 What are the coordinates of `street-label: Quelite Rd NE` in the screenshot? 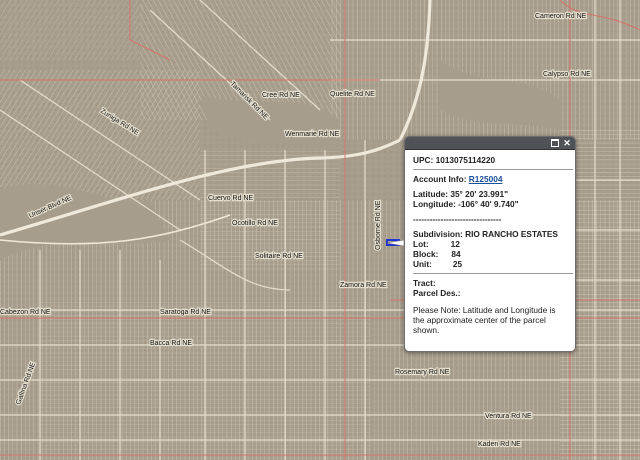 It's located at (352, 94).